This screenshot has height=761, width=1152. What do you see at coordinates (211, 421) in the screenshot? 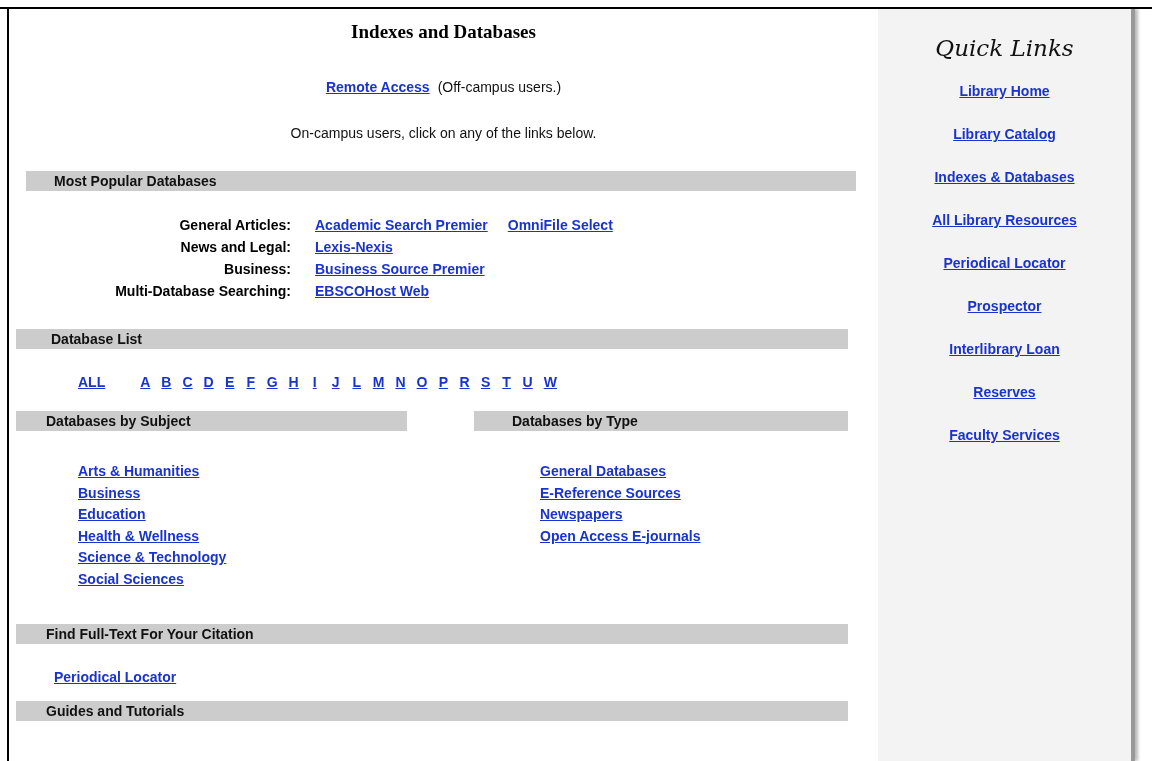
I see `section-heading: Databases by Subject` at bounding box center [211, 421].